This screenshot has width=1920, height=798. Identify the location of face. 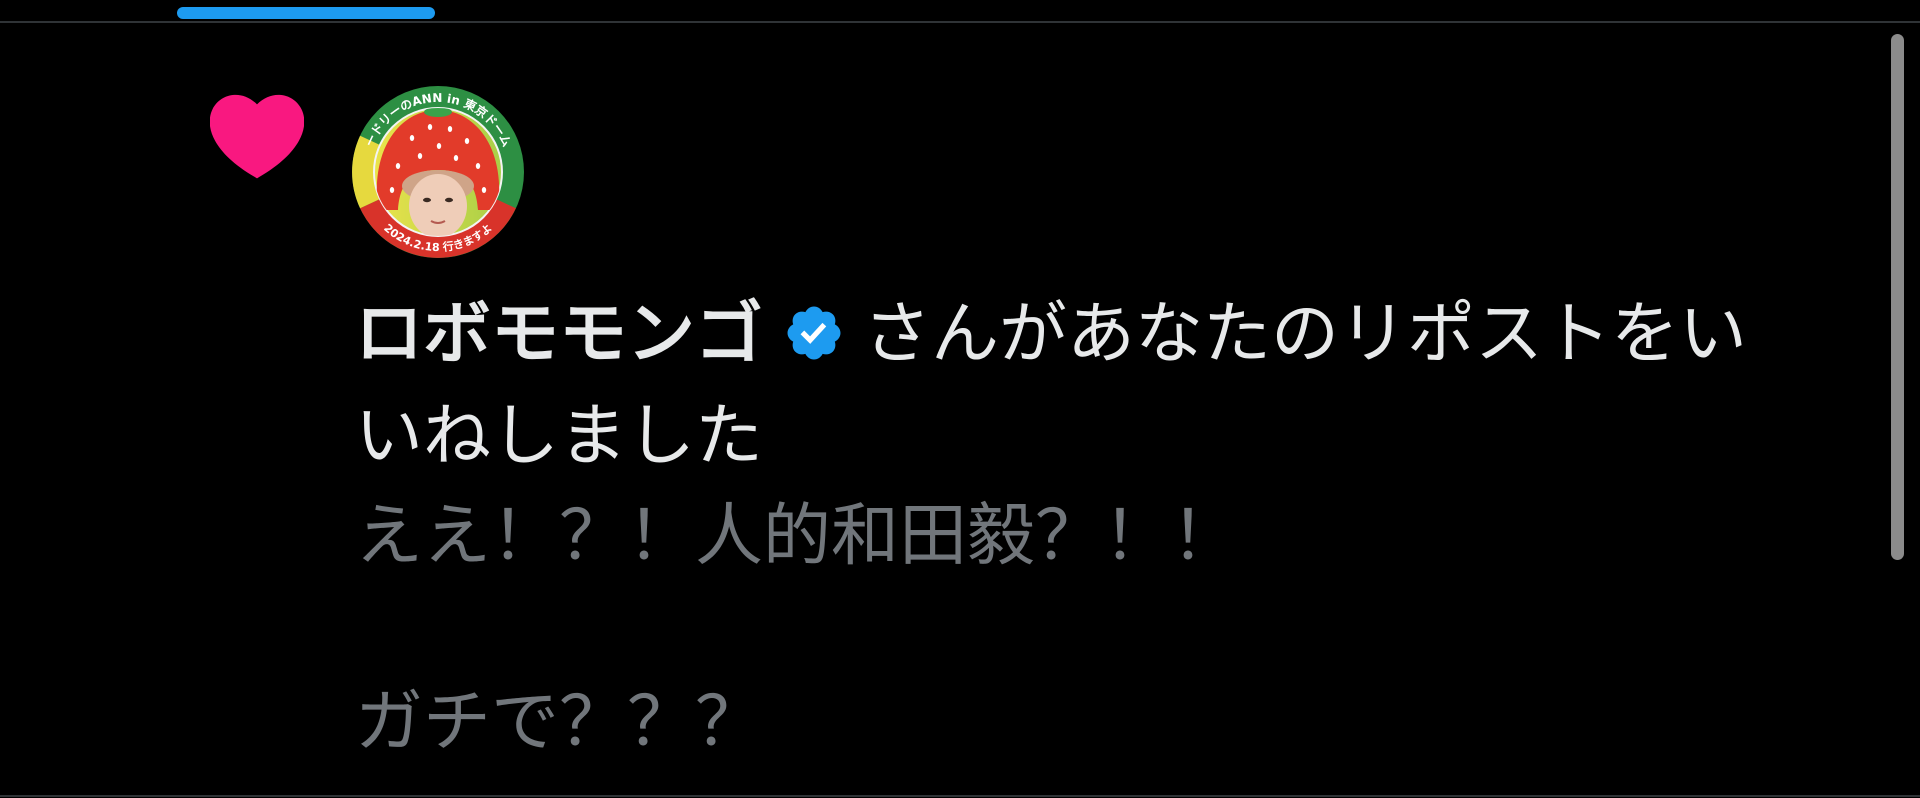
(438, 205).